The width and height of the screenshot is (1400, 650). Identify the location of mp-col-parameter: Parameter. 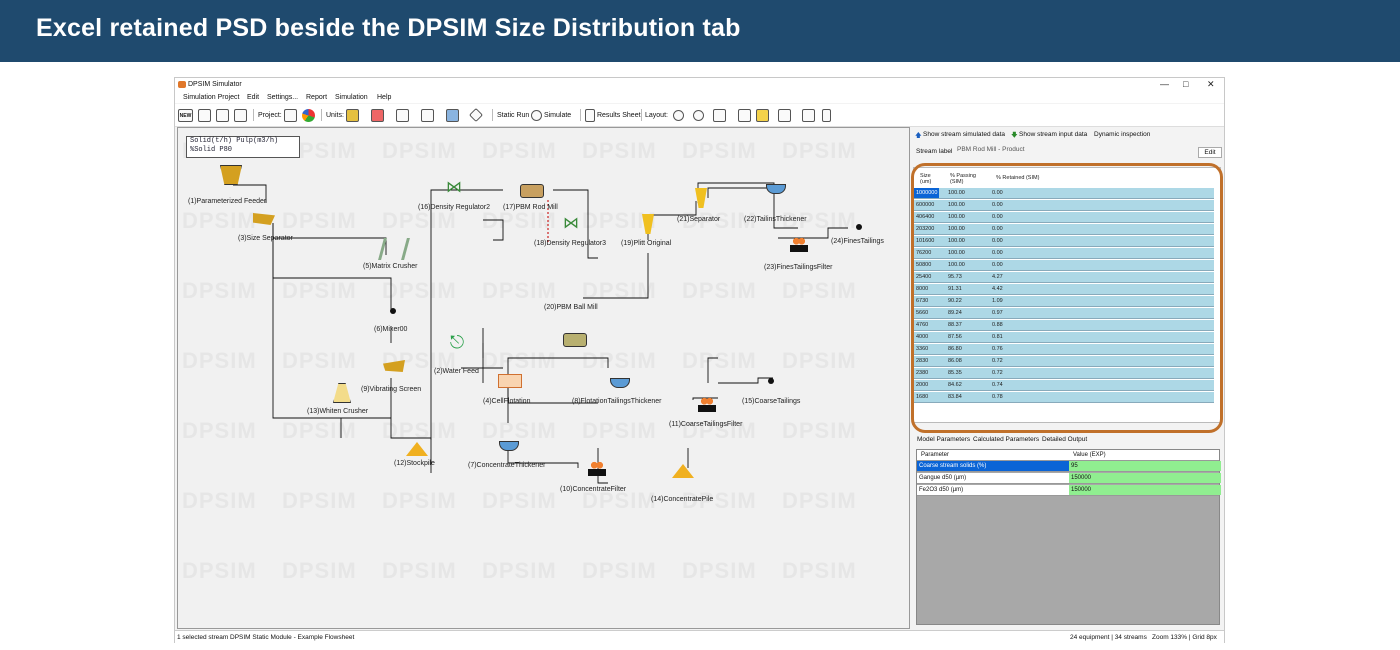
(935, 455).